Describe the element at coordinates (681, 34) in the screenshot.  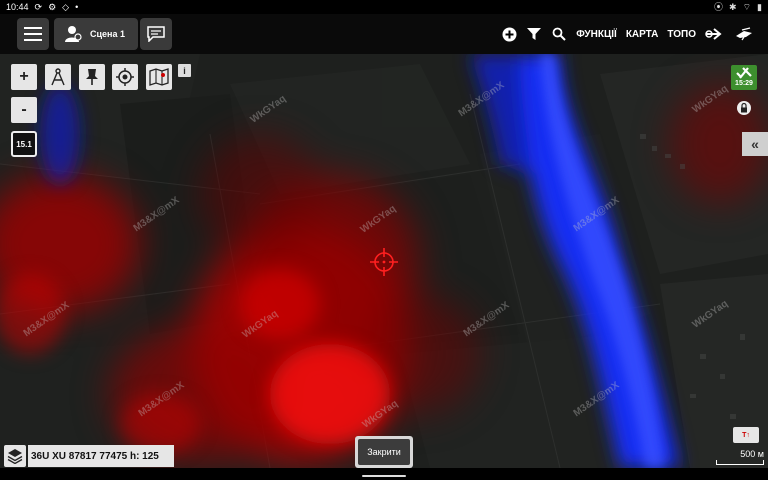
I see `topo-menu: ТОПО` at that location.